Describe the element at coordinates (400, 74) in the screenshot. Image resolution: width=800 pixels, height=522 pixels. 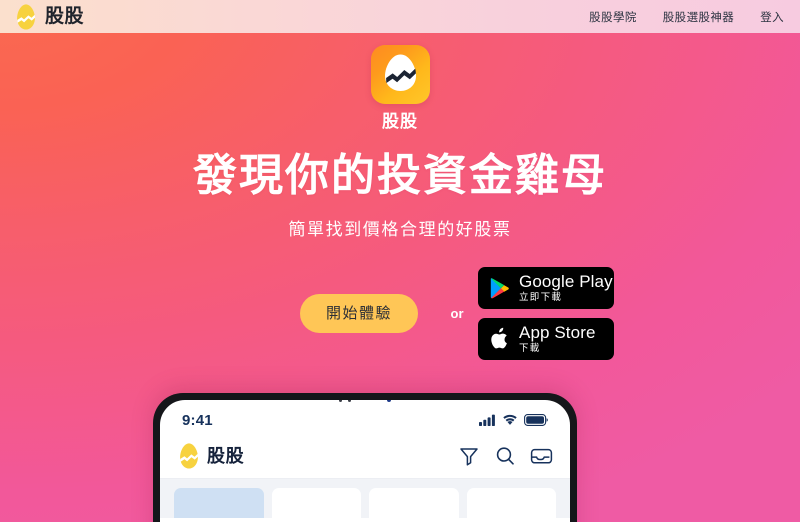
I see `app-icon-egg-chart` at that location.